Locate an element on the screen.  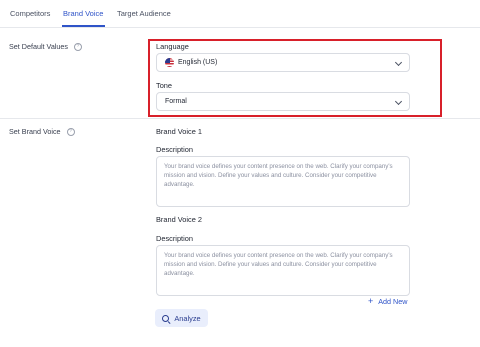
plus-icon: + is located at coordinates (371, 301).